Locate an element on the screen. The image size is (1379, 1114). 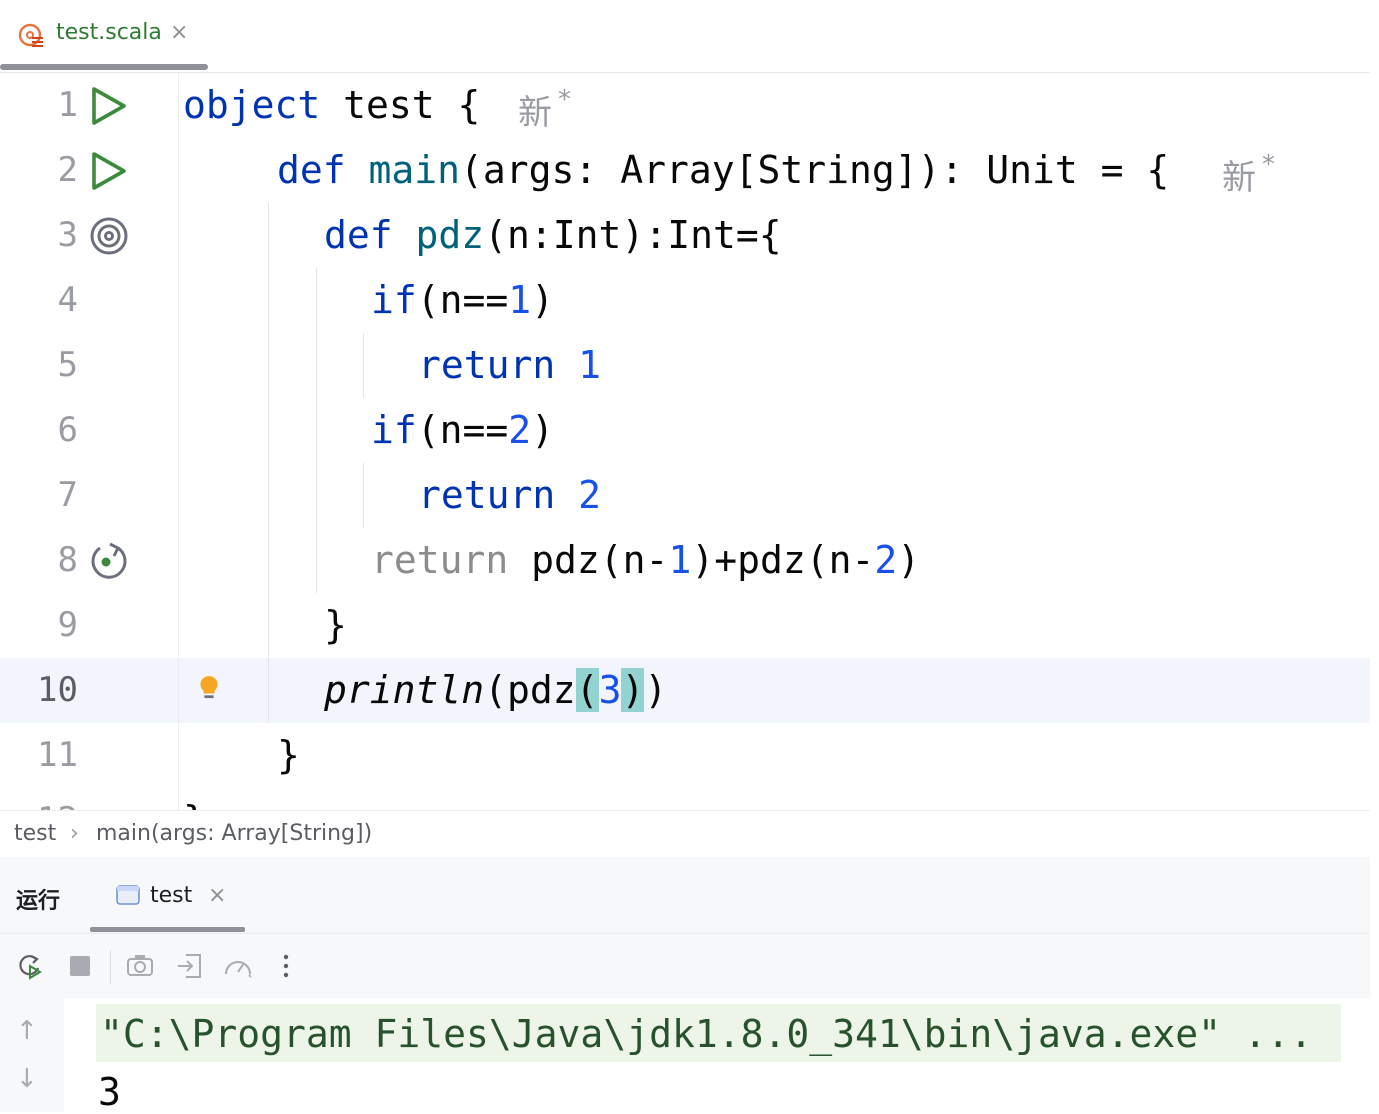
more-icon is located at coordinates (286, 966).